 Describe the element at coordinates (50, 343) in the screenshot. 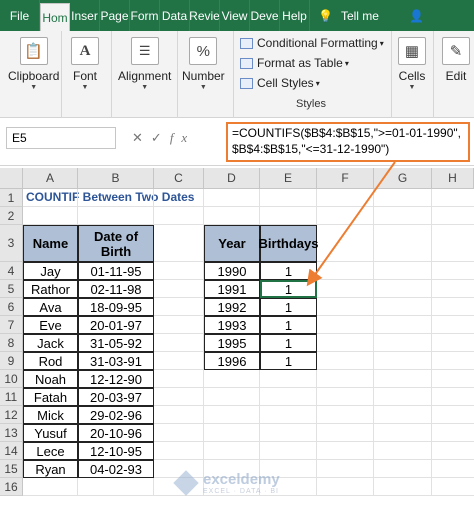

I see `name-cell: Jack` at that location.